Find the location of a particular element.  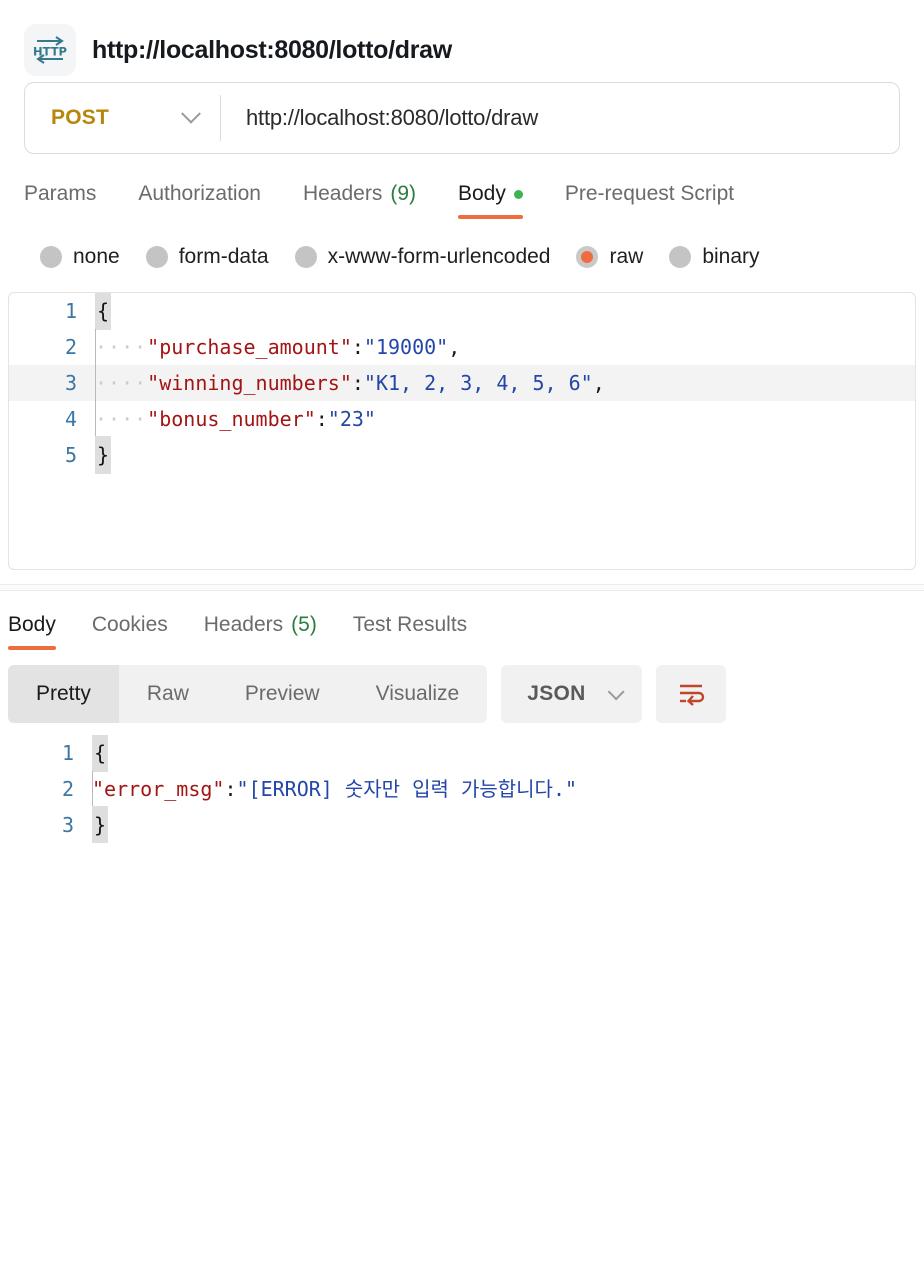

method-label: POST is located at coordinates (80, 117).